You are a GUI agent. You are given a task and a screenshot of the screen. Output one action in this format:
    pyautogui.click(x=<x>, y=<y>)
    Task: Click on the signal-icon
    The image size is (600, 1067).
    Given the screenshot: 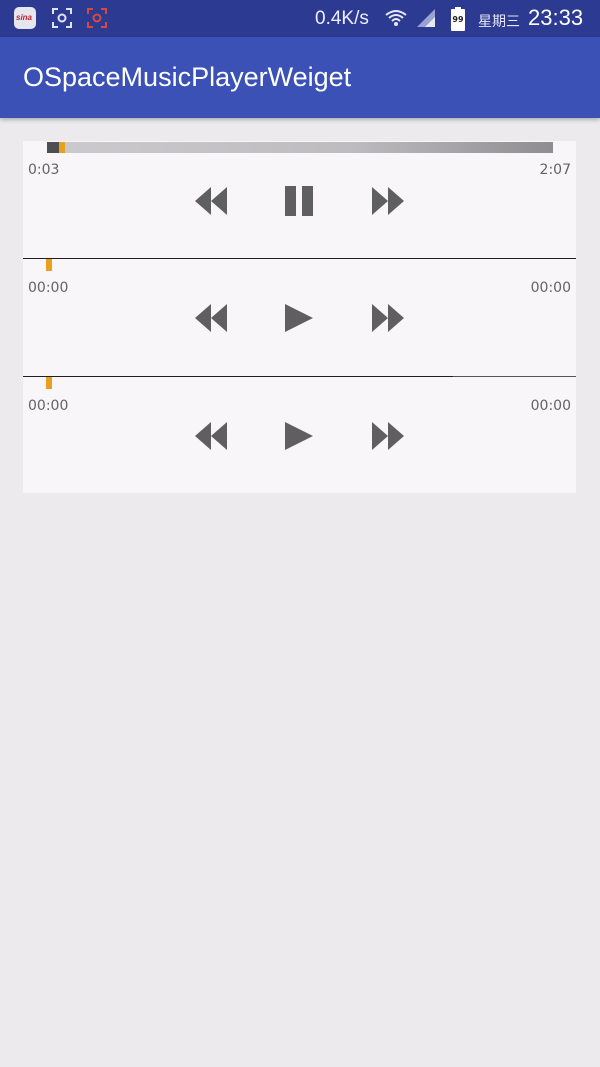 What is the action you would take?
    pyautogui.click(x=426, y=18)
    